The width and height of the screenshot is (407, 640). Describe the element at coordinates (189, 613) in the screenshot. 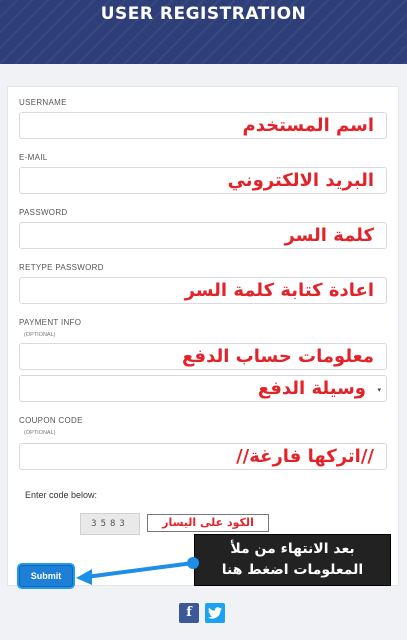

I see `facebook-icon: f` at that location.